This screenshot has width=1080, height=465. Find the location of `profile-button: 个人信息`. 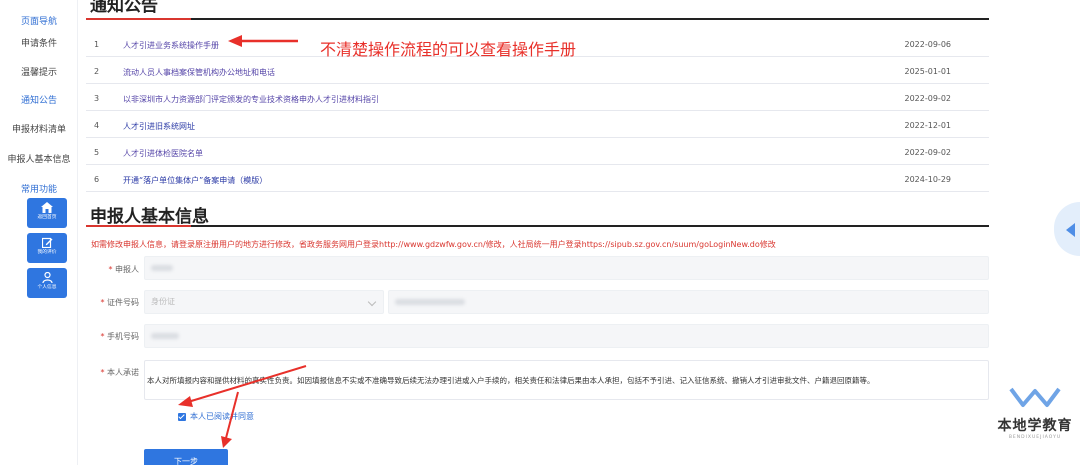

profile-button: 个人信息 is located at coordinates (47, 283).